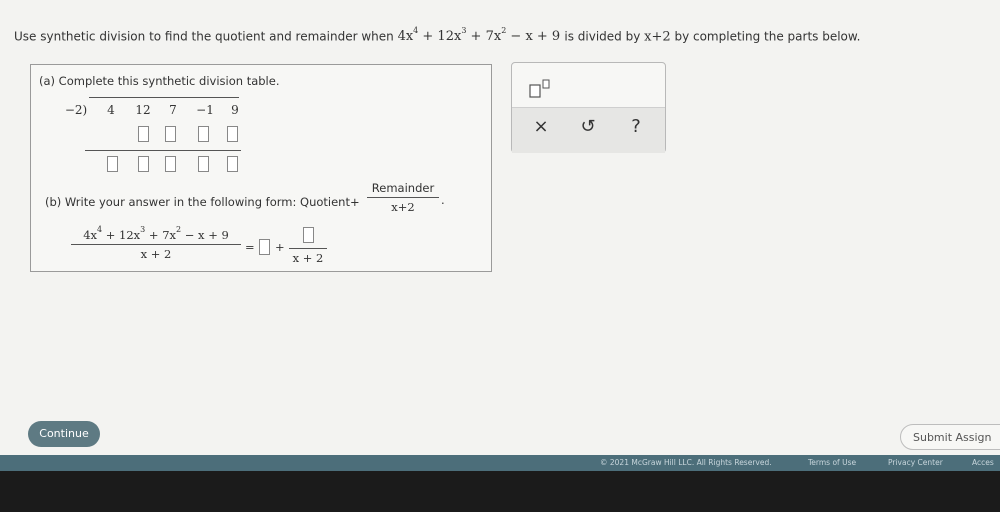  What do you see at coordinates (250, 247) in the screenshot?
I see `equals-sign: =` at bounding box center [250, 247].